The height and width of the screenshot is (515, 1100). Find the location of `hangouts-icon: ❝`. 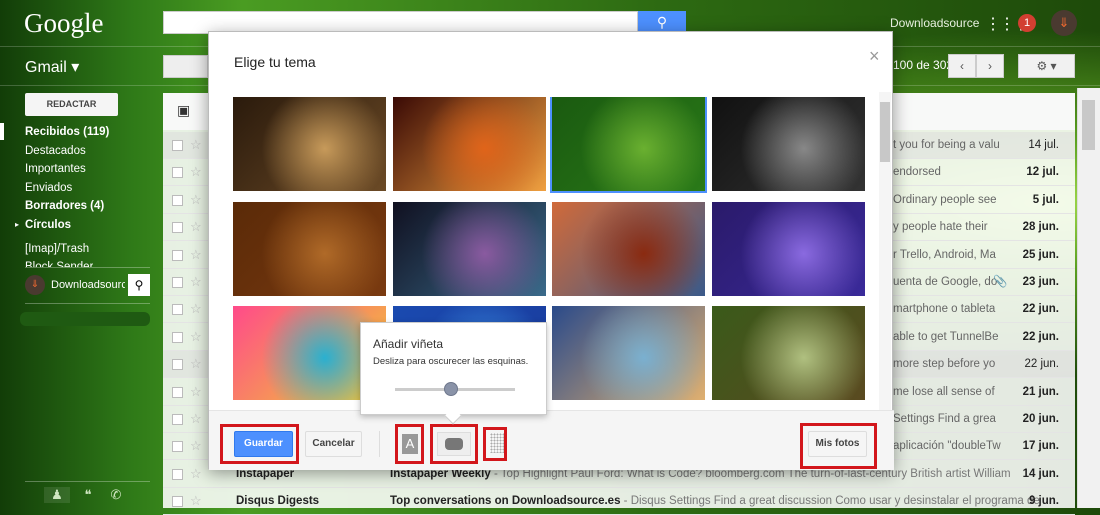

hangouts-icon: ❝ is located at coordinates (88, 495).